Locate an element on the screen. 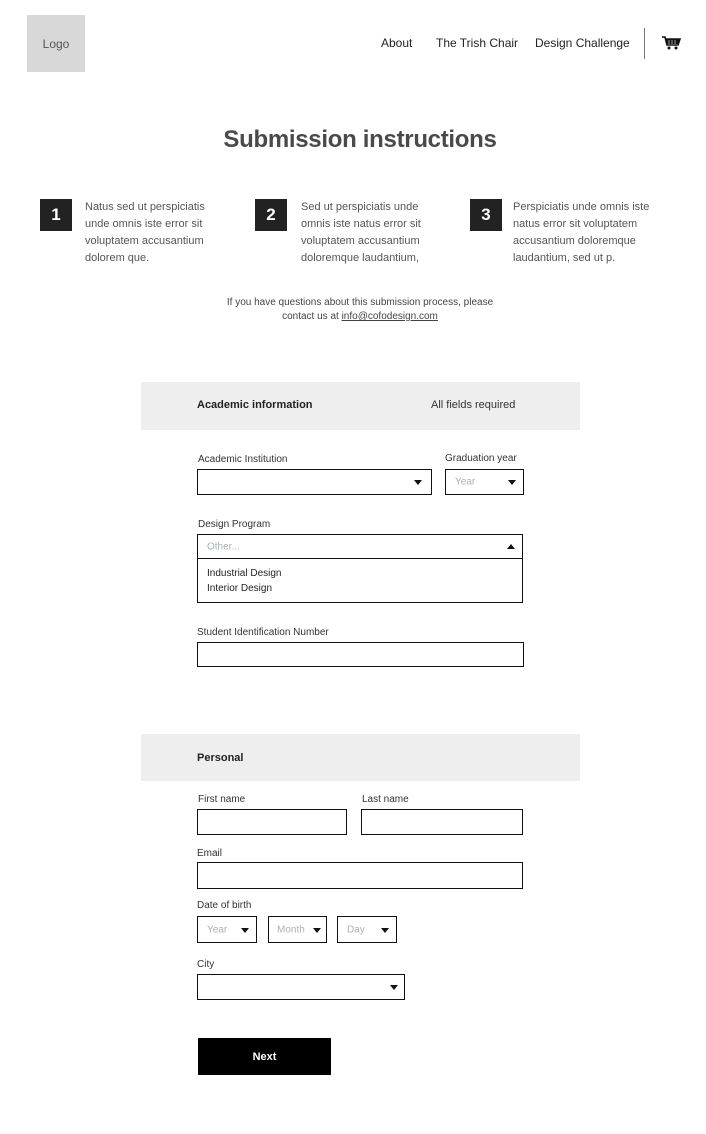 The image size is (706, 1134). date-of-birth-label: Date of birth is located at coordinates (224, 905).